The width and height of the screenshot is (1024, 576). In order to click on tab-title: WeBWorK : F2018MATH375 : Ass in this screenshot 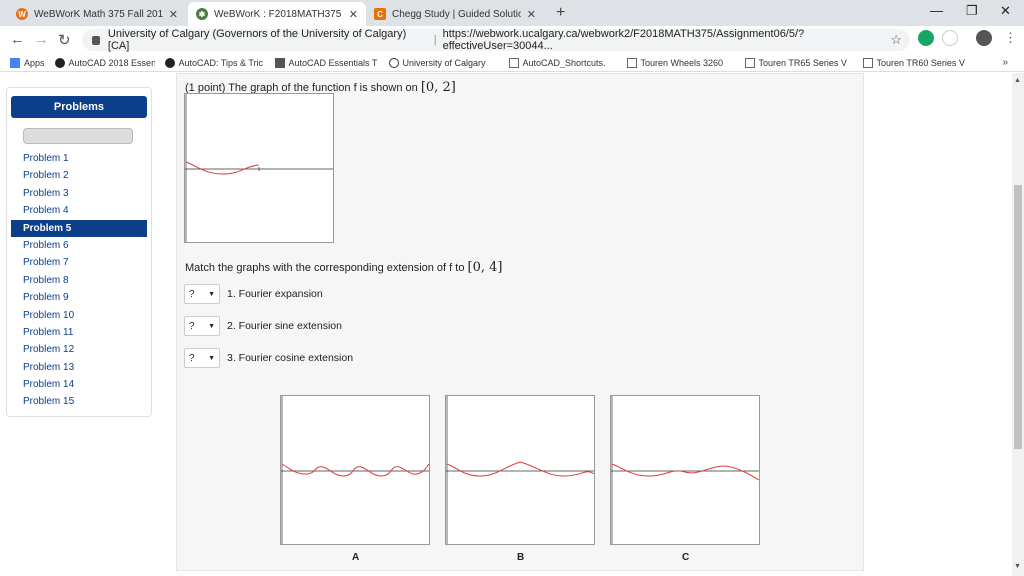, I will do `click(278, 14)`.